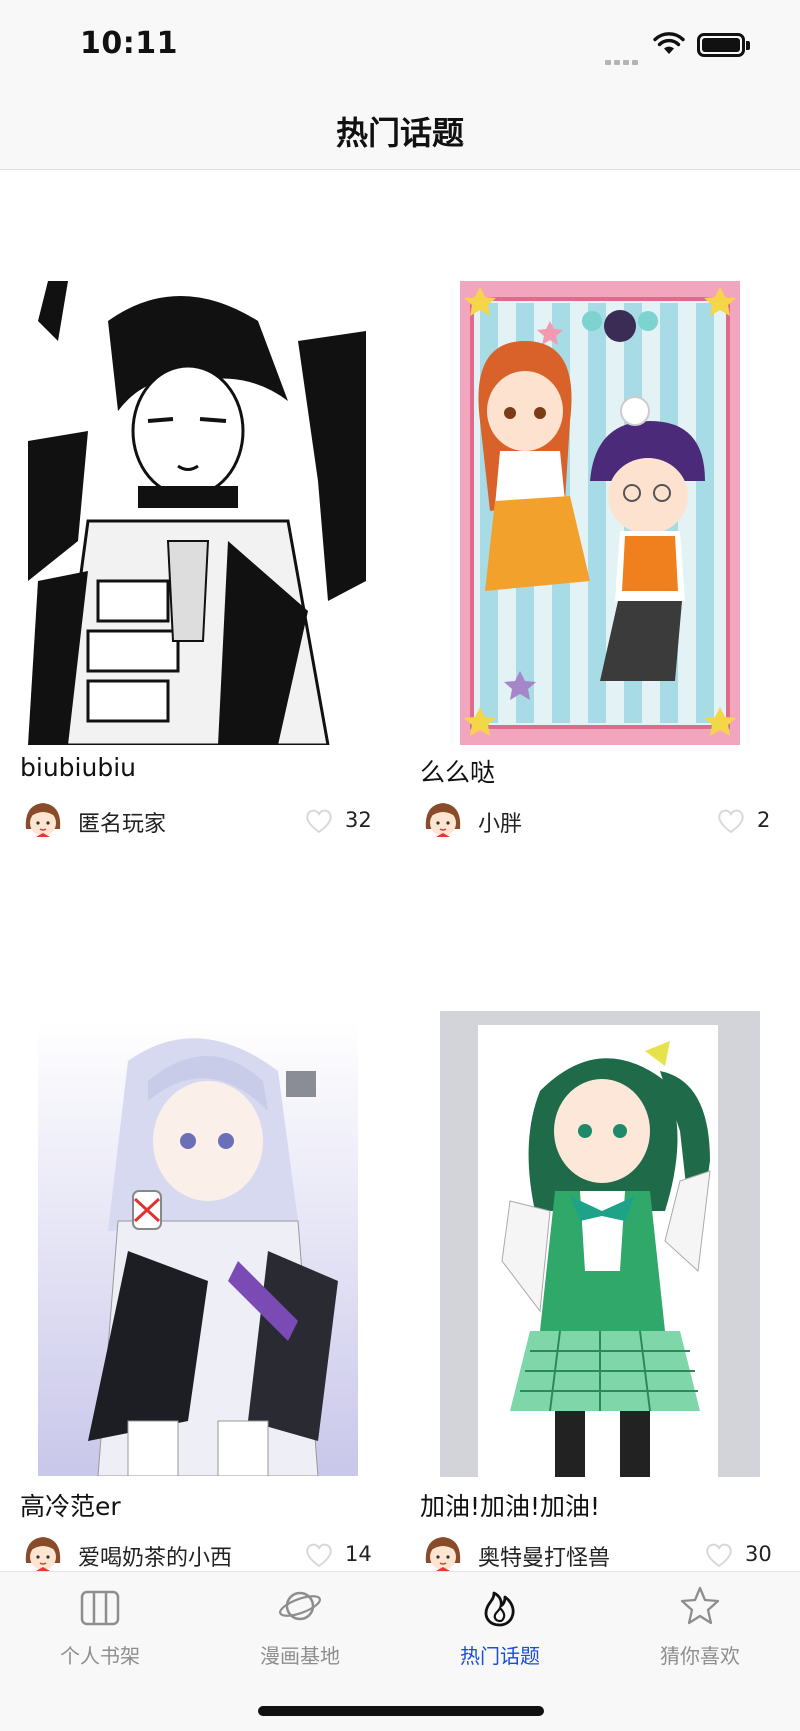  Describe the element at coordinates (122, 822) in the screenshot. I see `author-name: 匿名玩家` at that location.